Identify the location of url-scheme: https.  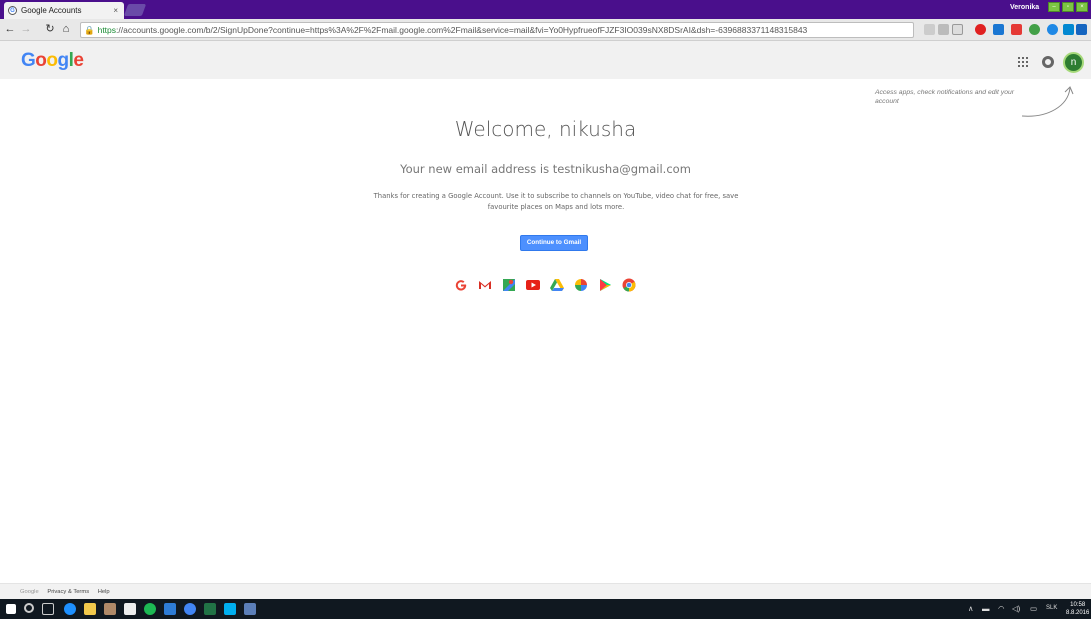
(107, 30).